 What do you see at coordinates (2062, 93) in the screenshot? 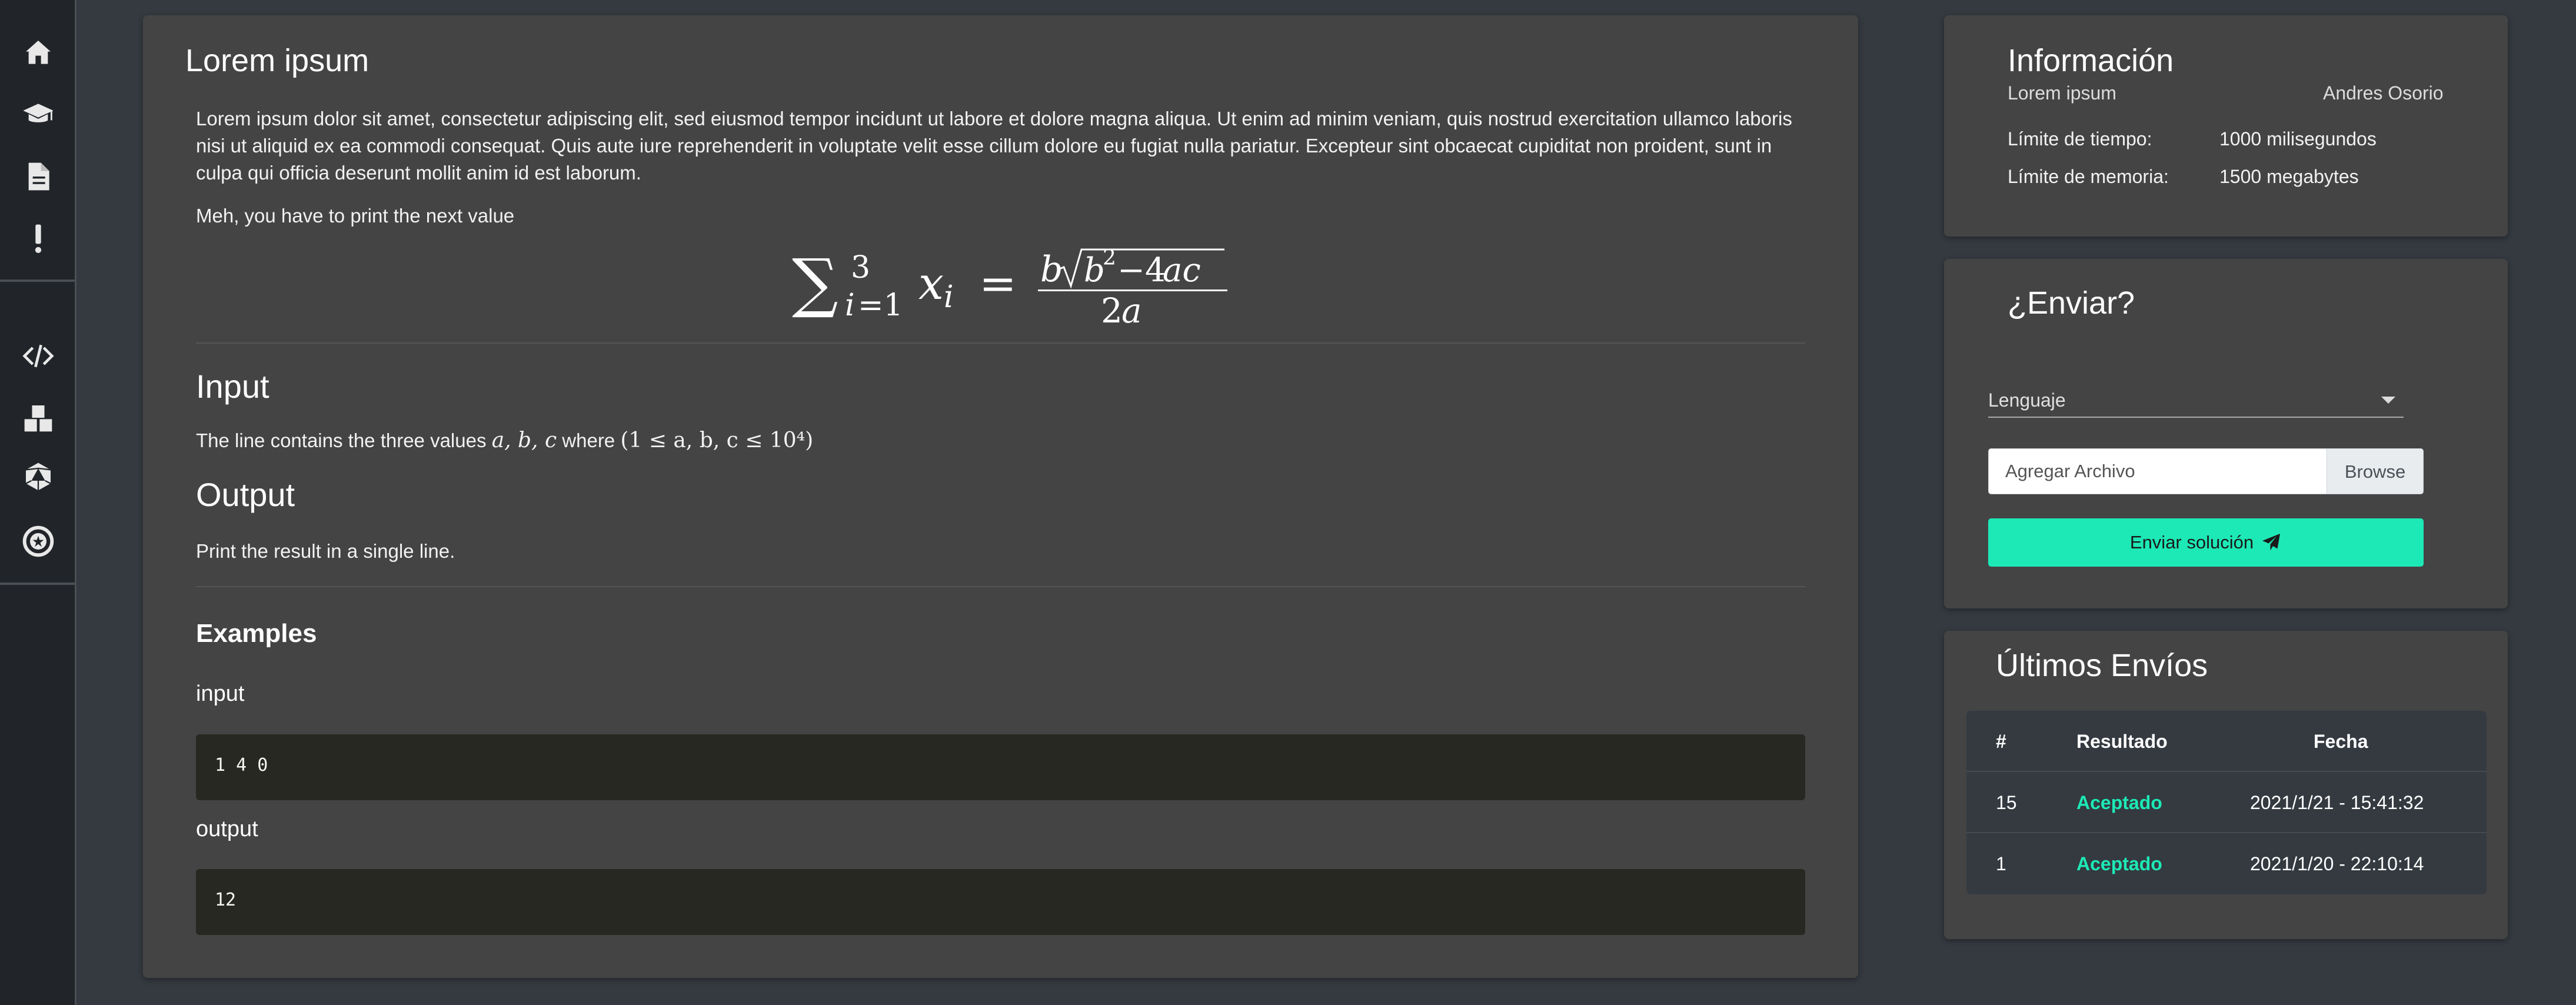
I see `problem-name: Lorem ipsum` at bounding box center [2062, 93].